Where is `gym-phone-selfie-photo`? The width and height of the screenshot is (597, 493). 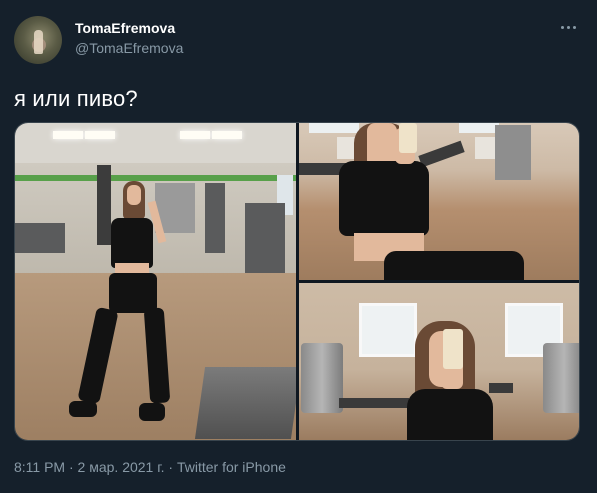 gym-phone-selfie-photo is located at coordinates (439, 361).